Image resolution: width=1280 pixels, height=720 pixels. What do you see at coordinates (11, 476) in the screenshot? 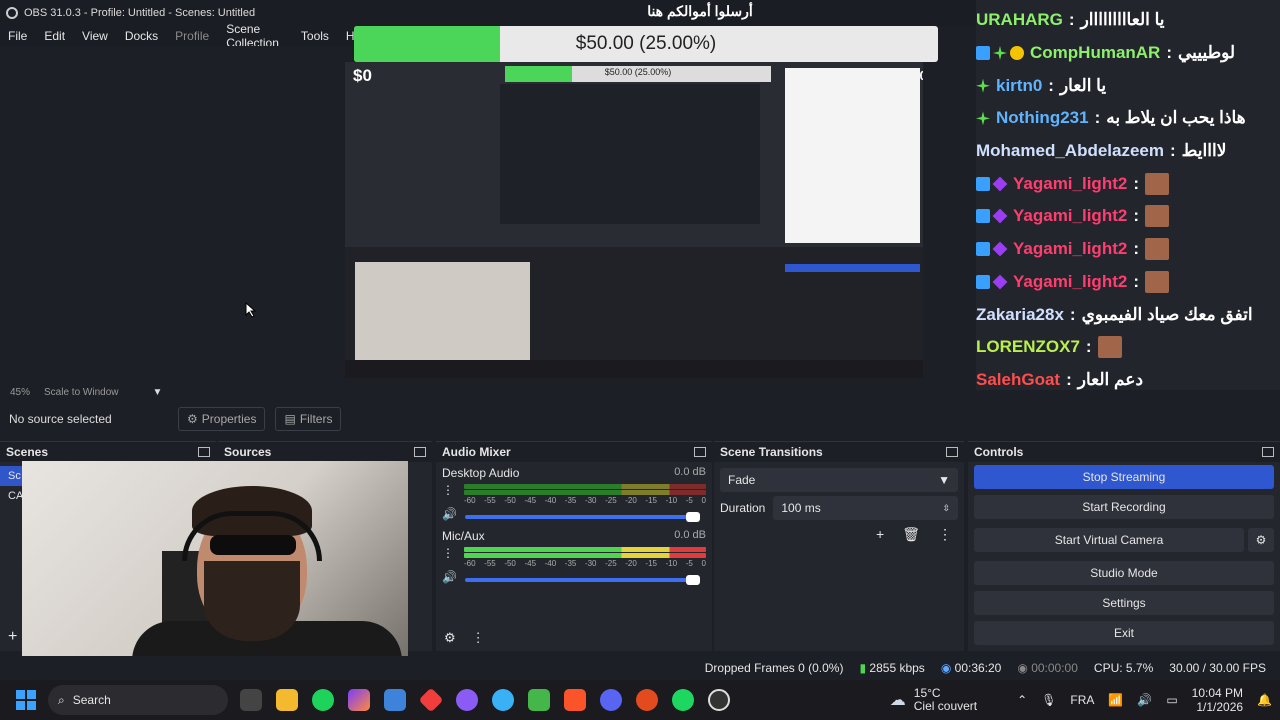
I see `scene-item: Sc` at bounding box center [11, 476].